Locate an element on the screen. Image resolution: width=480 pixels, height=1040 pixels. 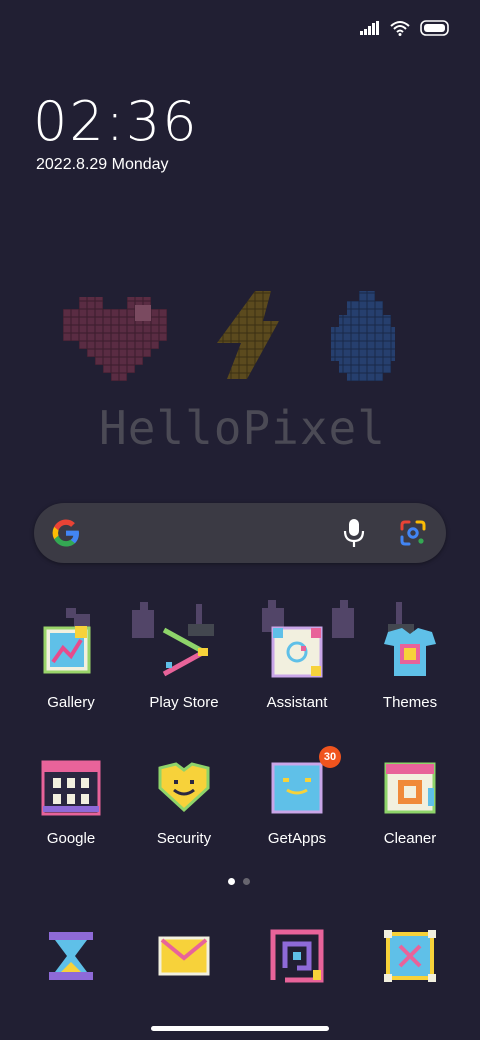
hello-pixel-text: HelloPixel is located at coordinates (242, 428).